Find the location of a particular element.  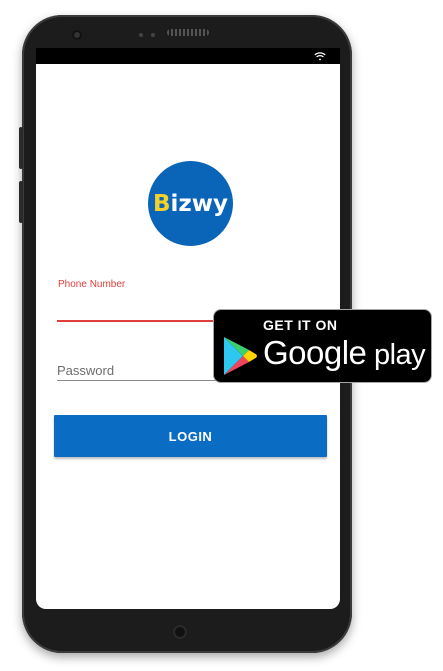

logo-letter-b: B is located at coordinates (161, 203).